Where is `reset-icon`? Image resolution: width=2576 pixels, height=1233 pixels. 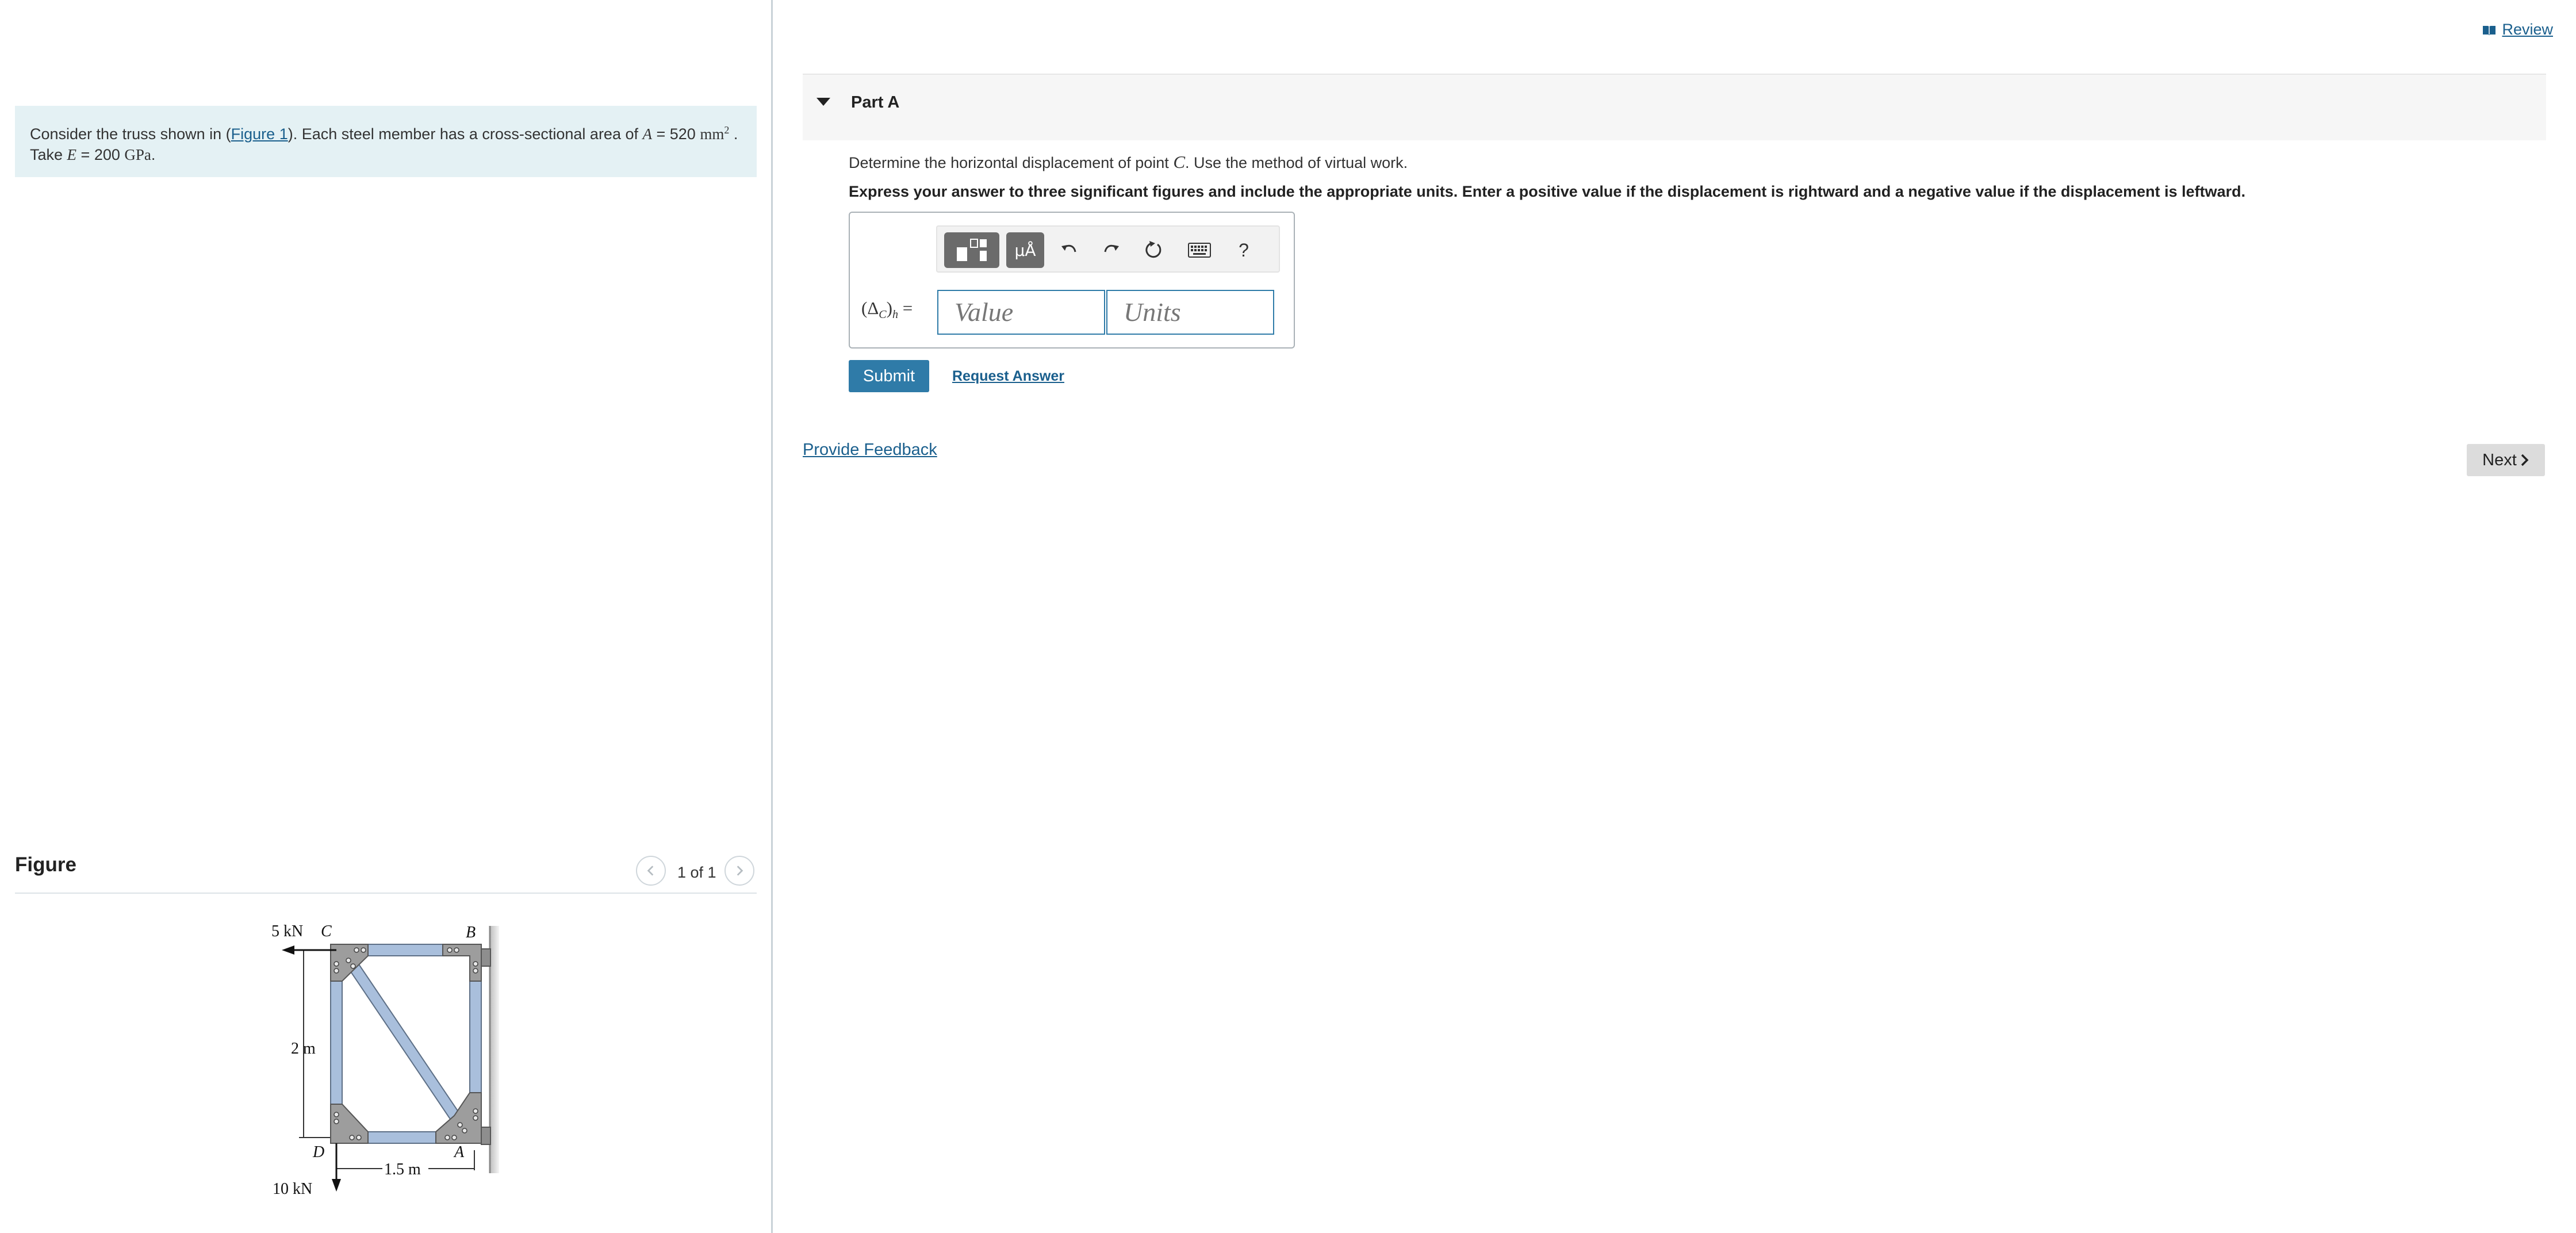 reset-icon is located at coordinates (1154, 250).